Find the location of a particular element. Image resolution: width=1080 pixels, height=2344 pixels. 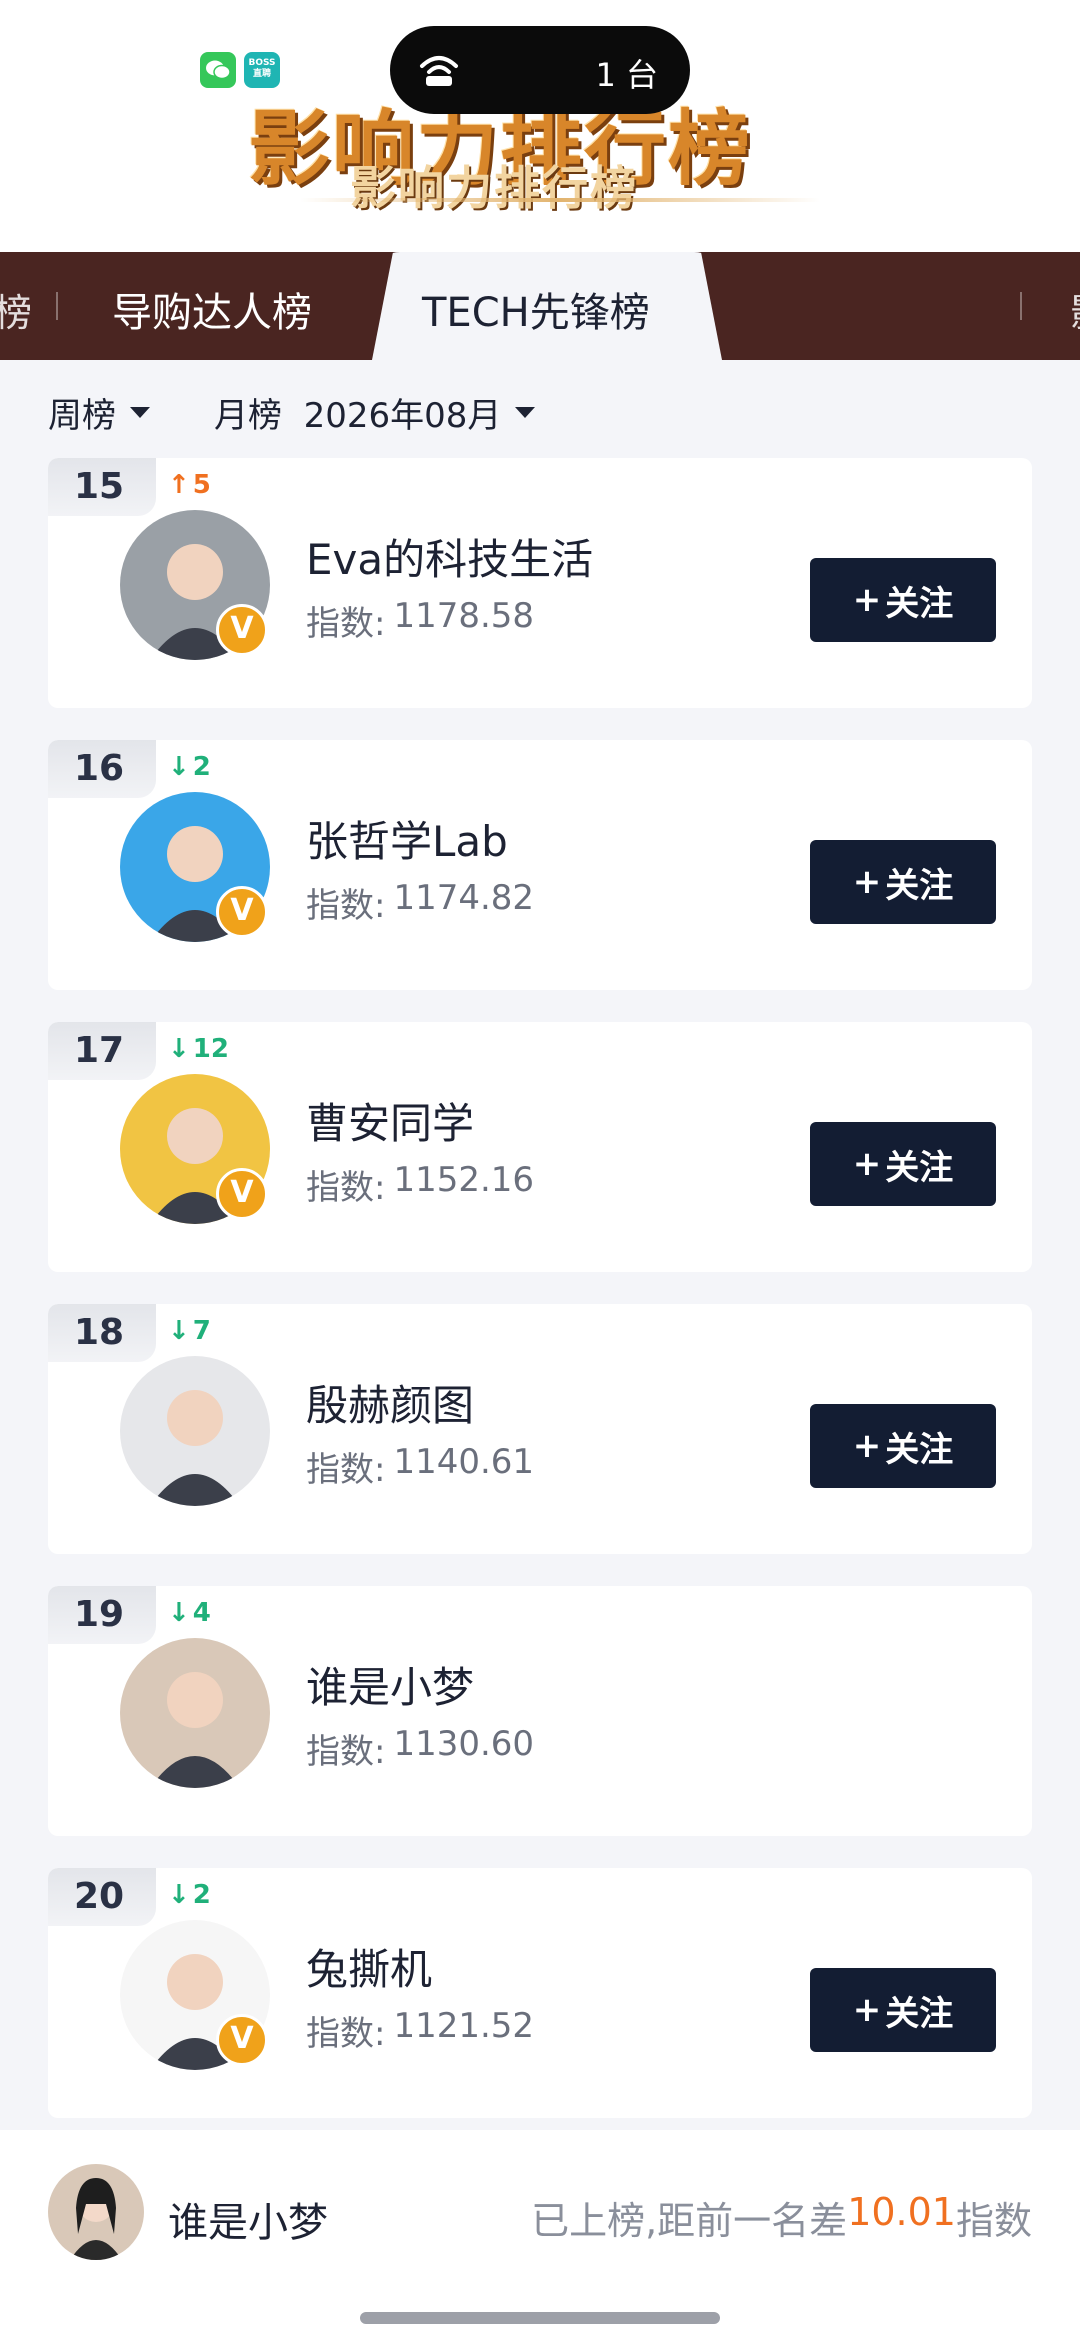

trend-value: 7 is located at coordinates (201, 1331).